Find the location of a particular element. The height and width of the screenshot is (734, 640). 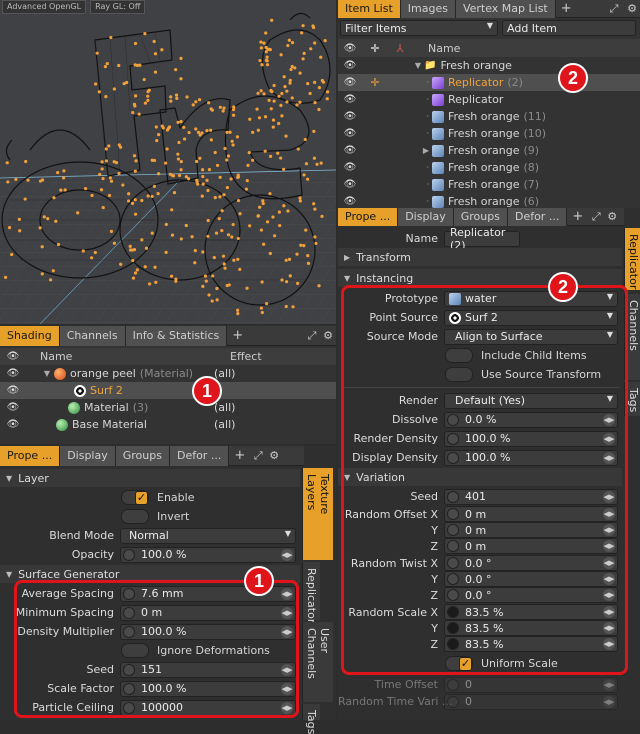

blend-mode-field: Normal ▼ is located at coordinates (208, 535).